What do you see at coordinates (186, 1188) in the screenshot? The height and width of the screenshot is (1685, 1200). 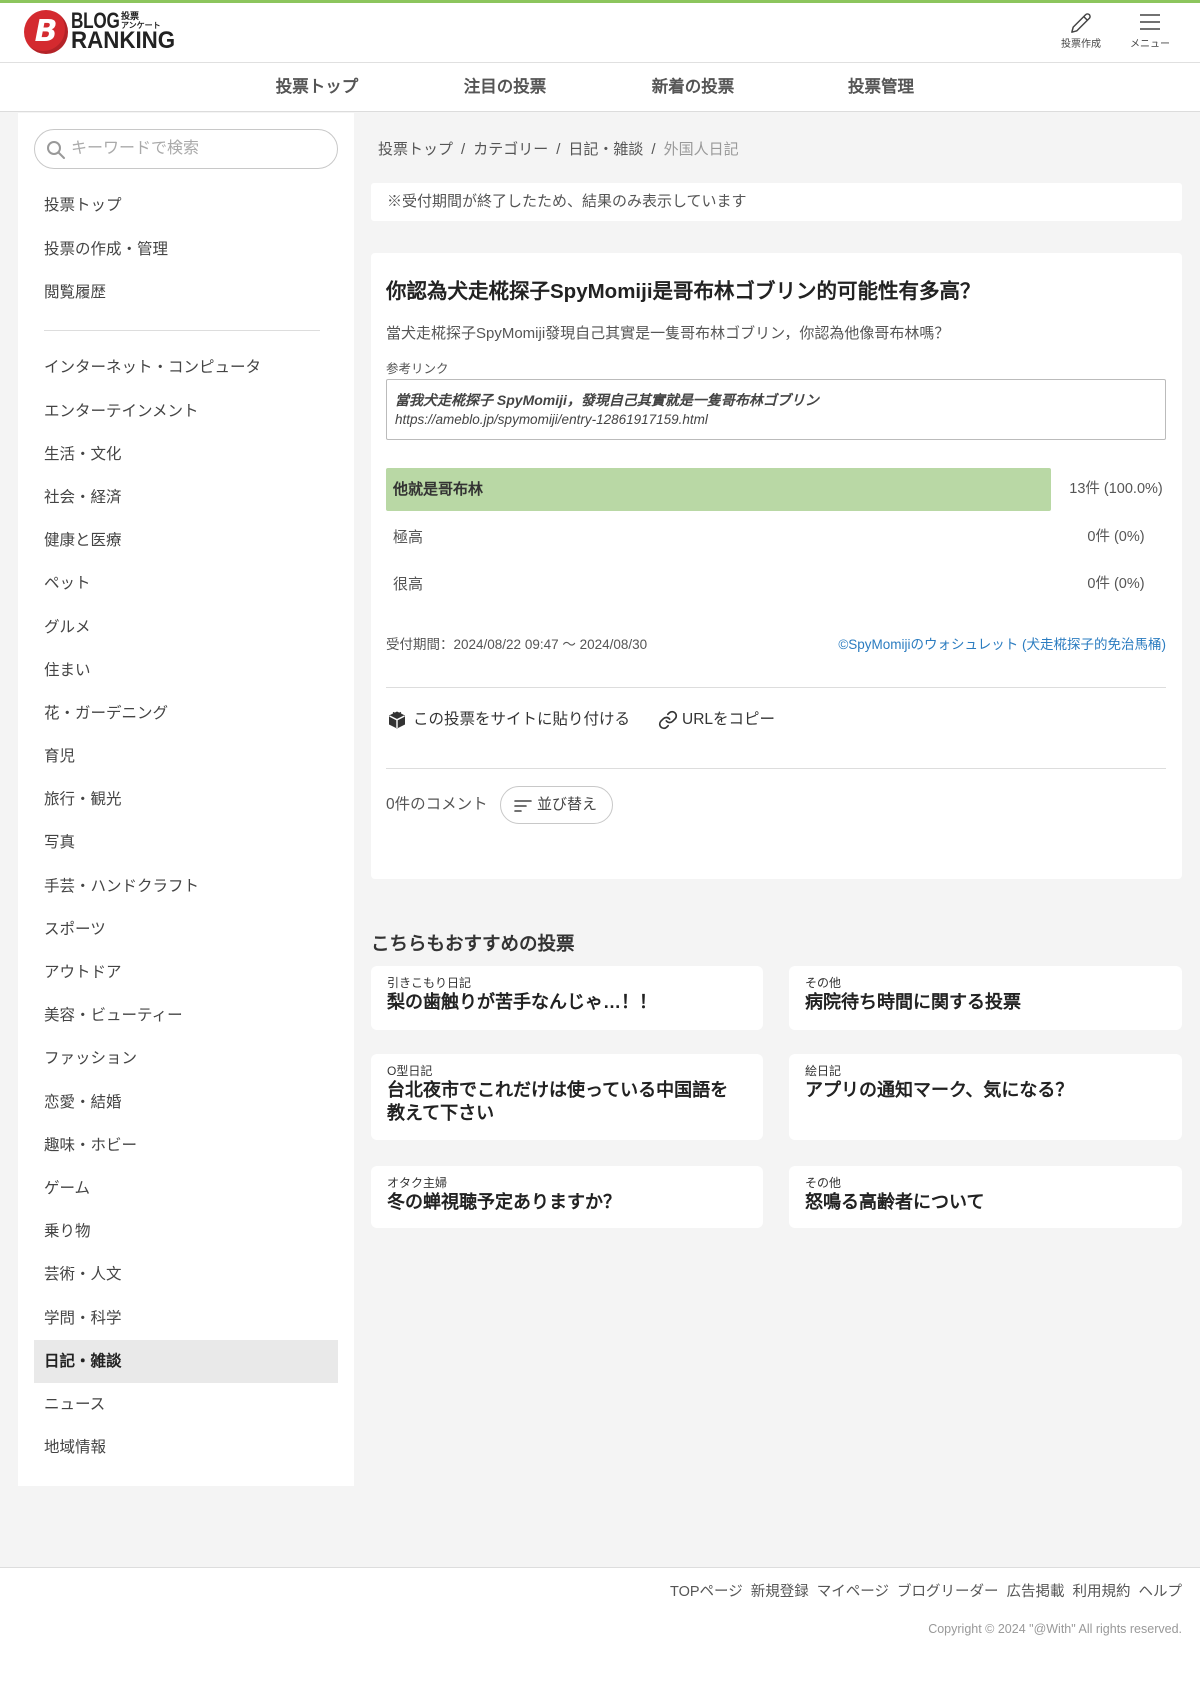 I see `sidebar-category: ゲーム` at bounding box center [186, 1188].